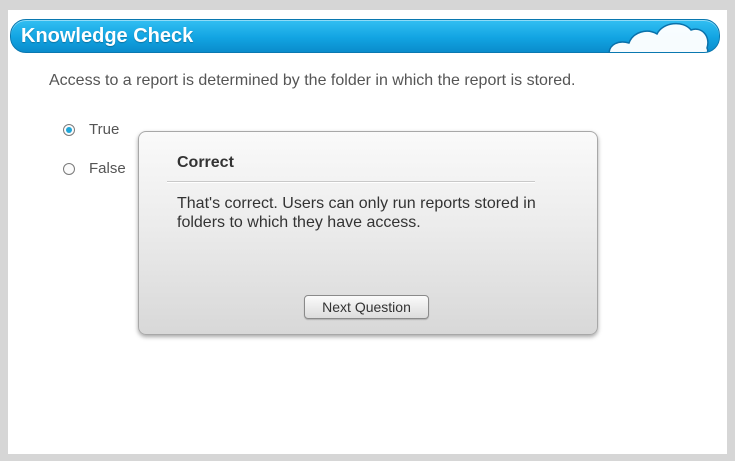 The image size is (735, 461). I want to click on feedback-title: Correct, so click(205, 162).